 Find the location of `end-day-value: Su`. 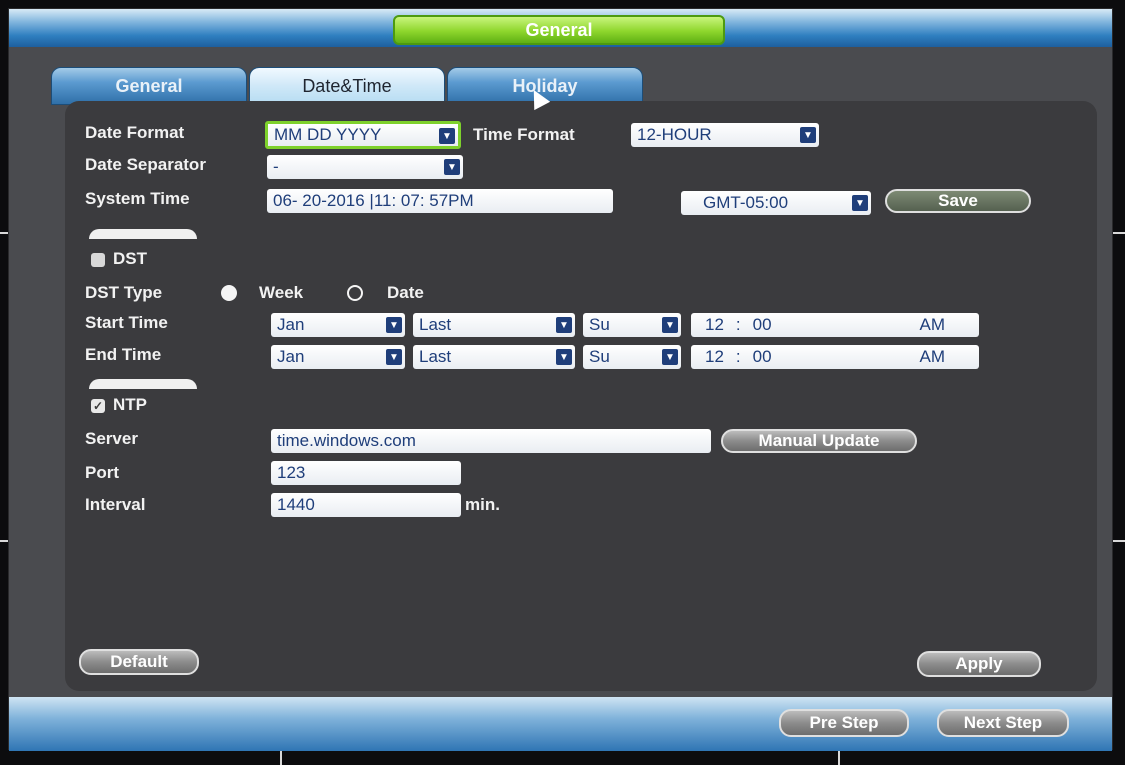

end-day-value: Su is located at coordinates (599, 356).